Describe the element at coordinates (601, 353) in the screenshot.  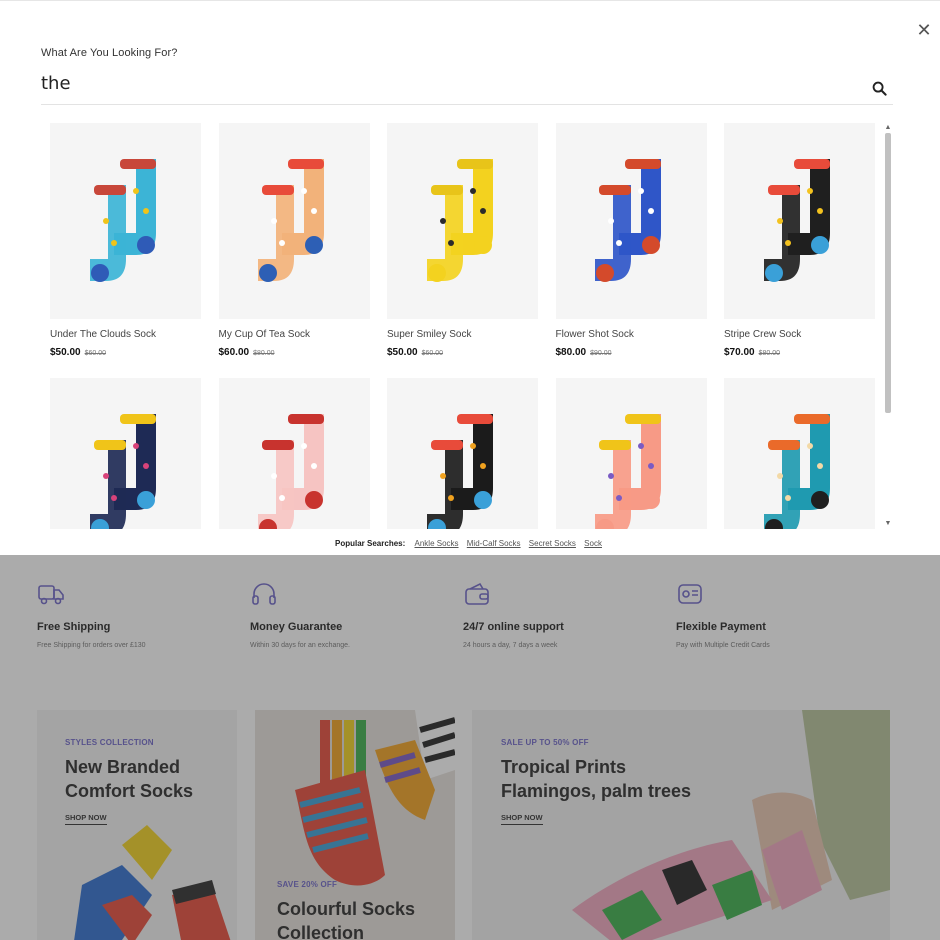
I see `product-old-price: $90.00` at that location.